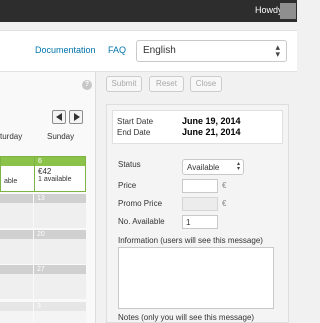  What do you see at coordinates (224, 203) in the screenshot?
I see `promo-price-currency: €` at bounding box center [224, 203].